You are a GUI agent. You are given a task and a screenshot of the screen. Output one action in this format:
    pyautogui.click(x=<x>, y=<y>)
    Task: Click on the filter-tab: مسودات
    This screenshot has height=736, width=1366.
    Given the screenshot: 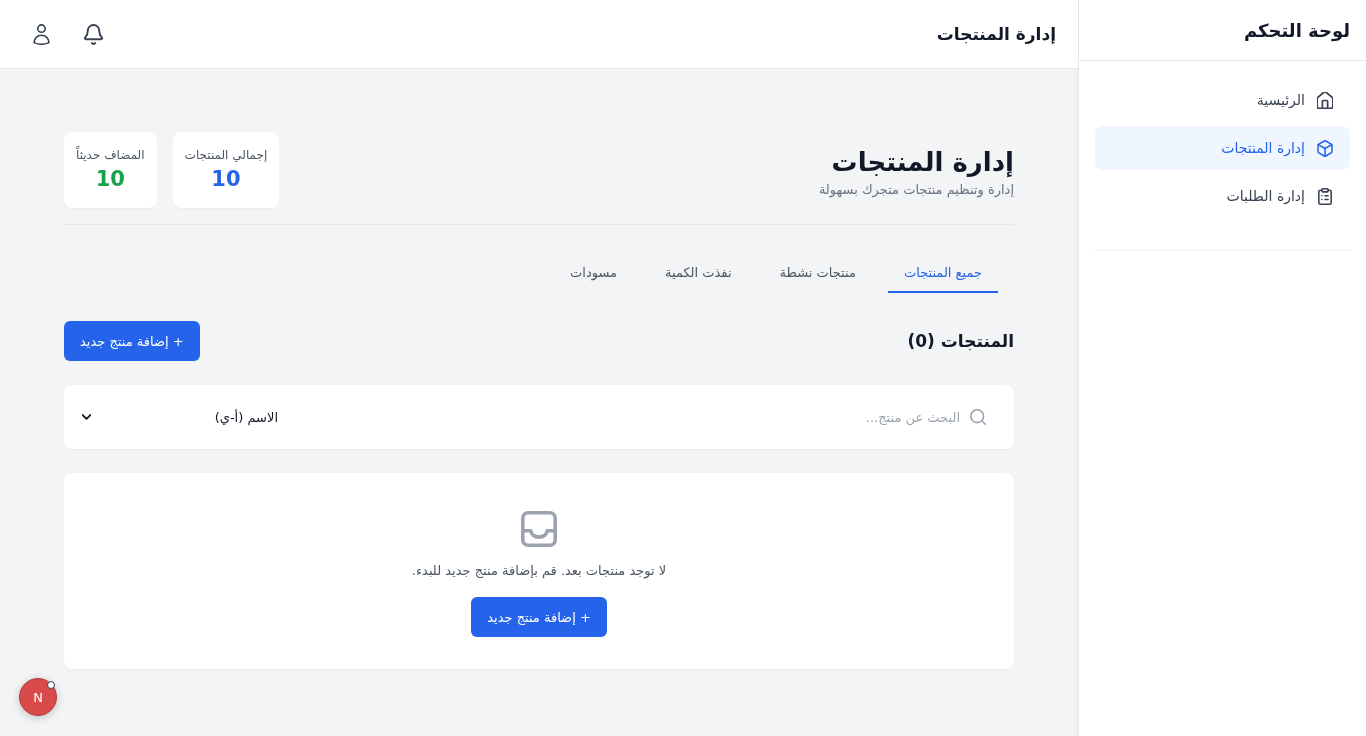 What is the action you would take?
    pyautogui.click(x=593, y=272)
    